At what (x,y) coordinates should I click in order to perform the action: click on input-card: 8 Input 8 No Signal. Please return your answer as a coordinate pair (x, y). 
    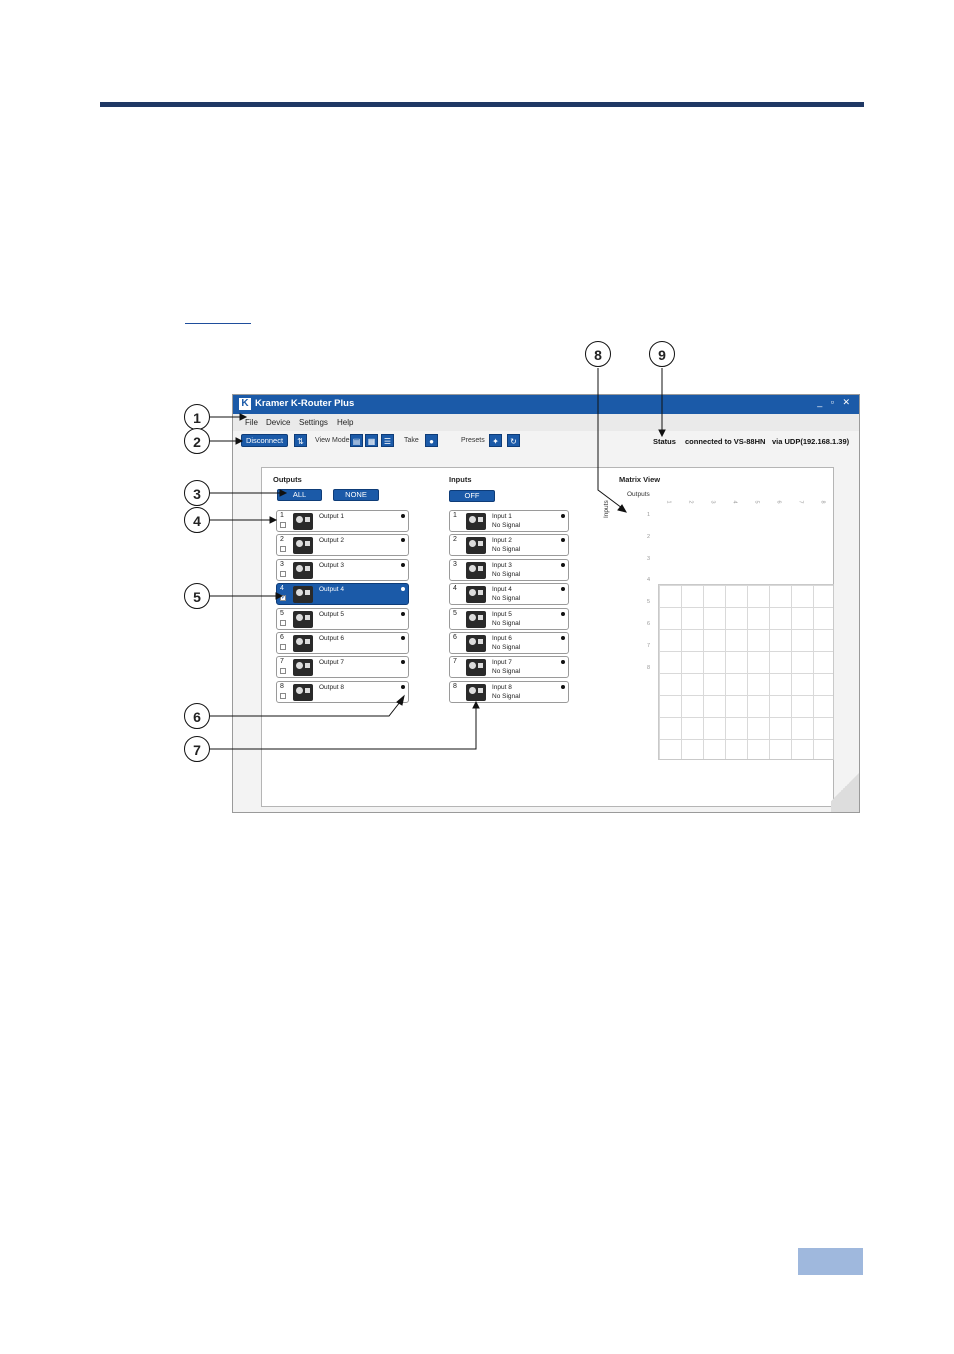
    Looking at the image, I should click on (509, 691).